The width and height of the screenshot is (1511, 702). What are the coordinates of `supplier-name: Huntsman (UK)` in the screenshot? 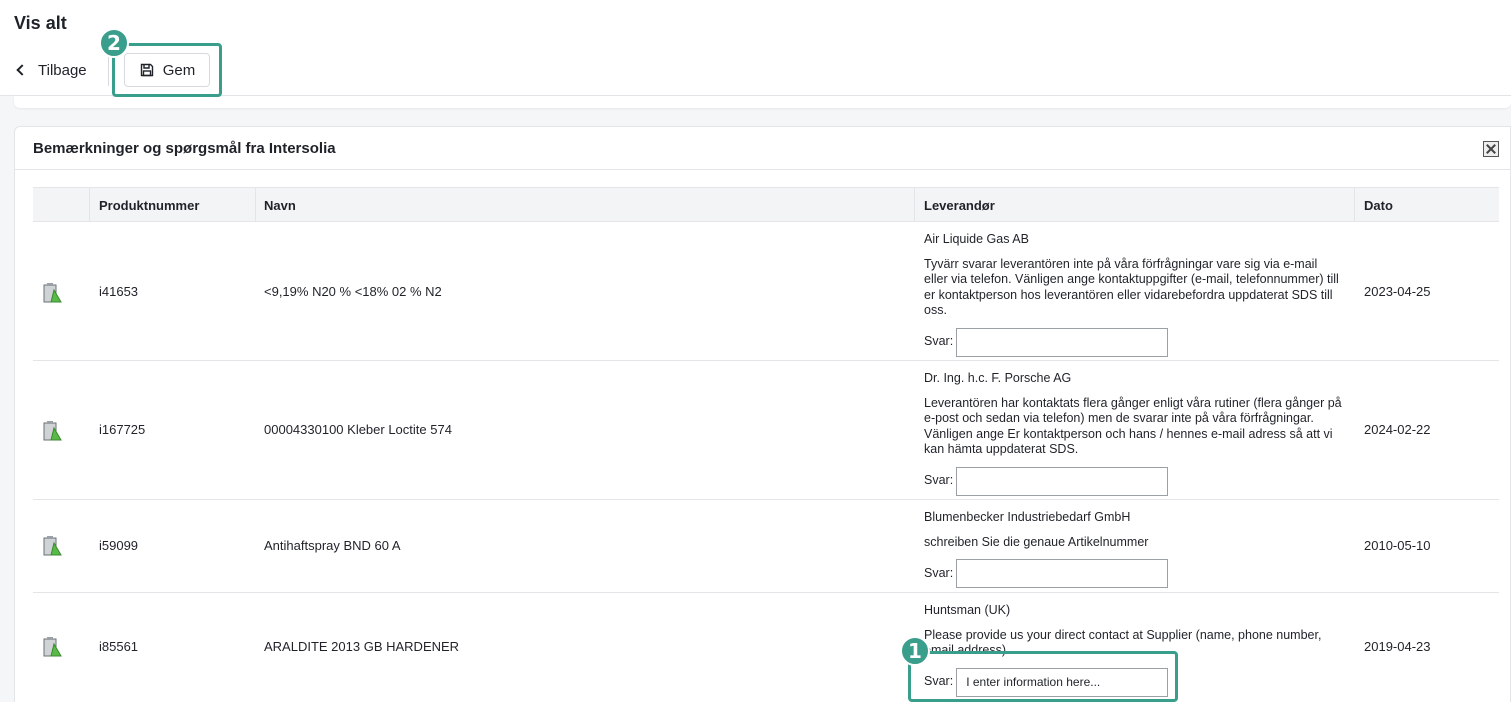 It's located at (967, 610).